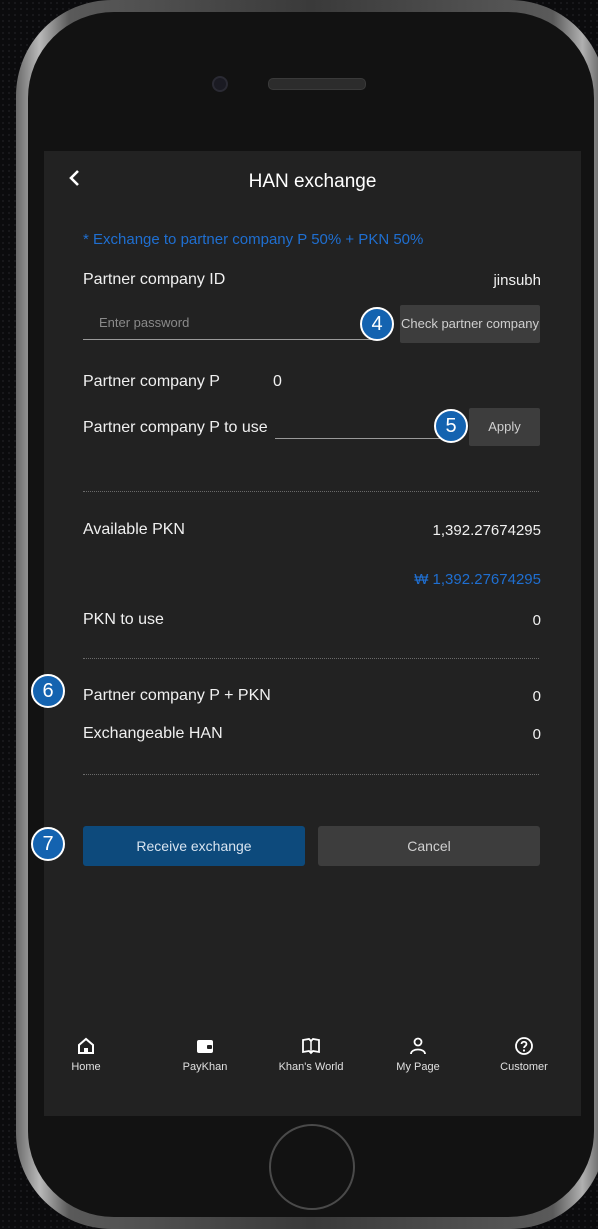  Describe the element at coordinates (205, 1054) in the screenshot. I see `nav-paykhan: PayKhan` at that location.